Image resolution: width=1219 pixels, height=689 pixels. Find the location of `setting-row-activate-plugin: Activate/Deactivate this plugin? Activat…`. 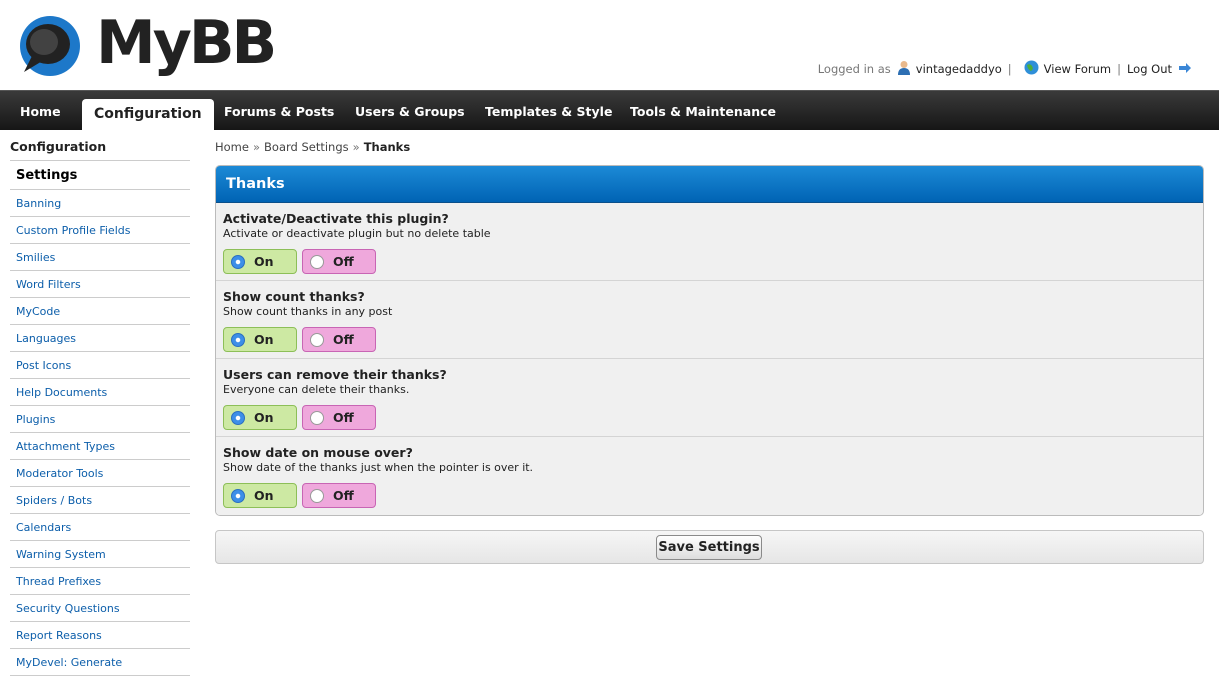

setting-row-activate-plugin: Activate/Deactivate this plugin? Activat… is located at coordinates (709, 242).